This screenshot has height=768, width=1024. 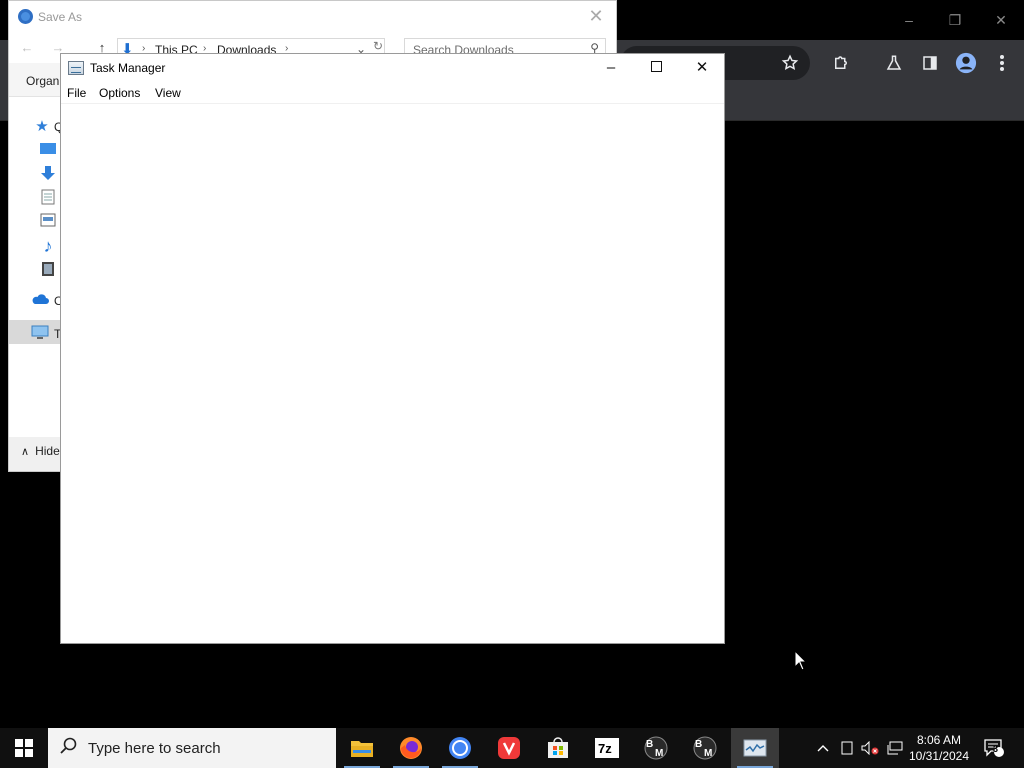 What do you see at coordinates (69, 748) in the screenshot?
I see `search-icon` at bounding box center [69, 748].